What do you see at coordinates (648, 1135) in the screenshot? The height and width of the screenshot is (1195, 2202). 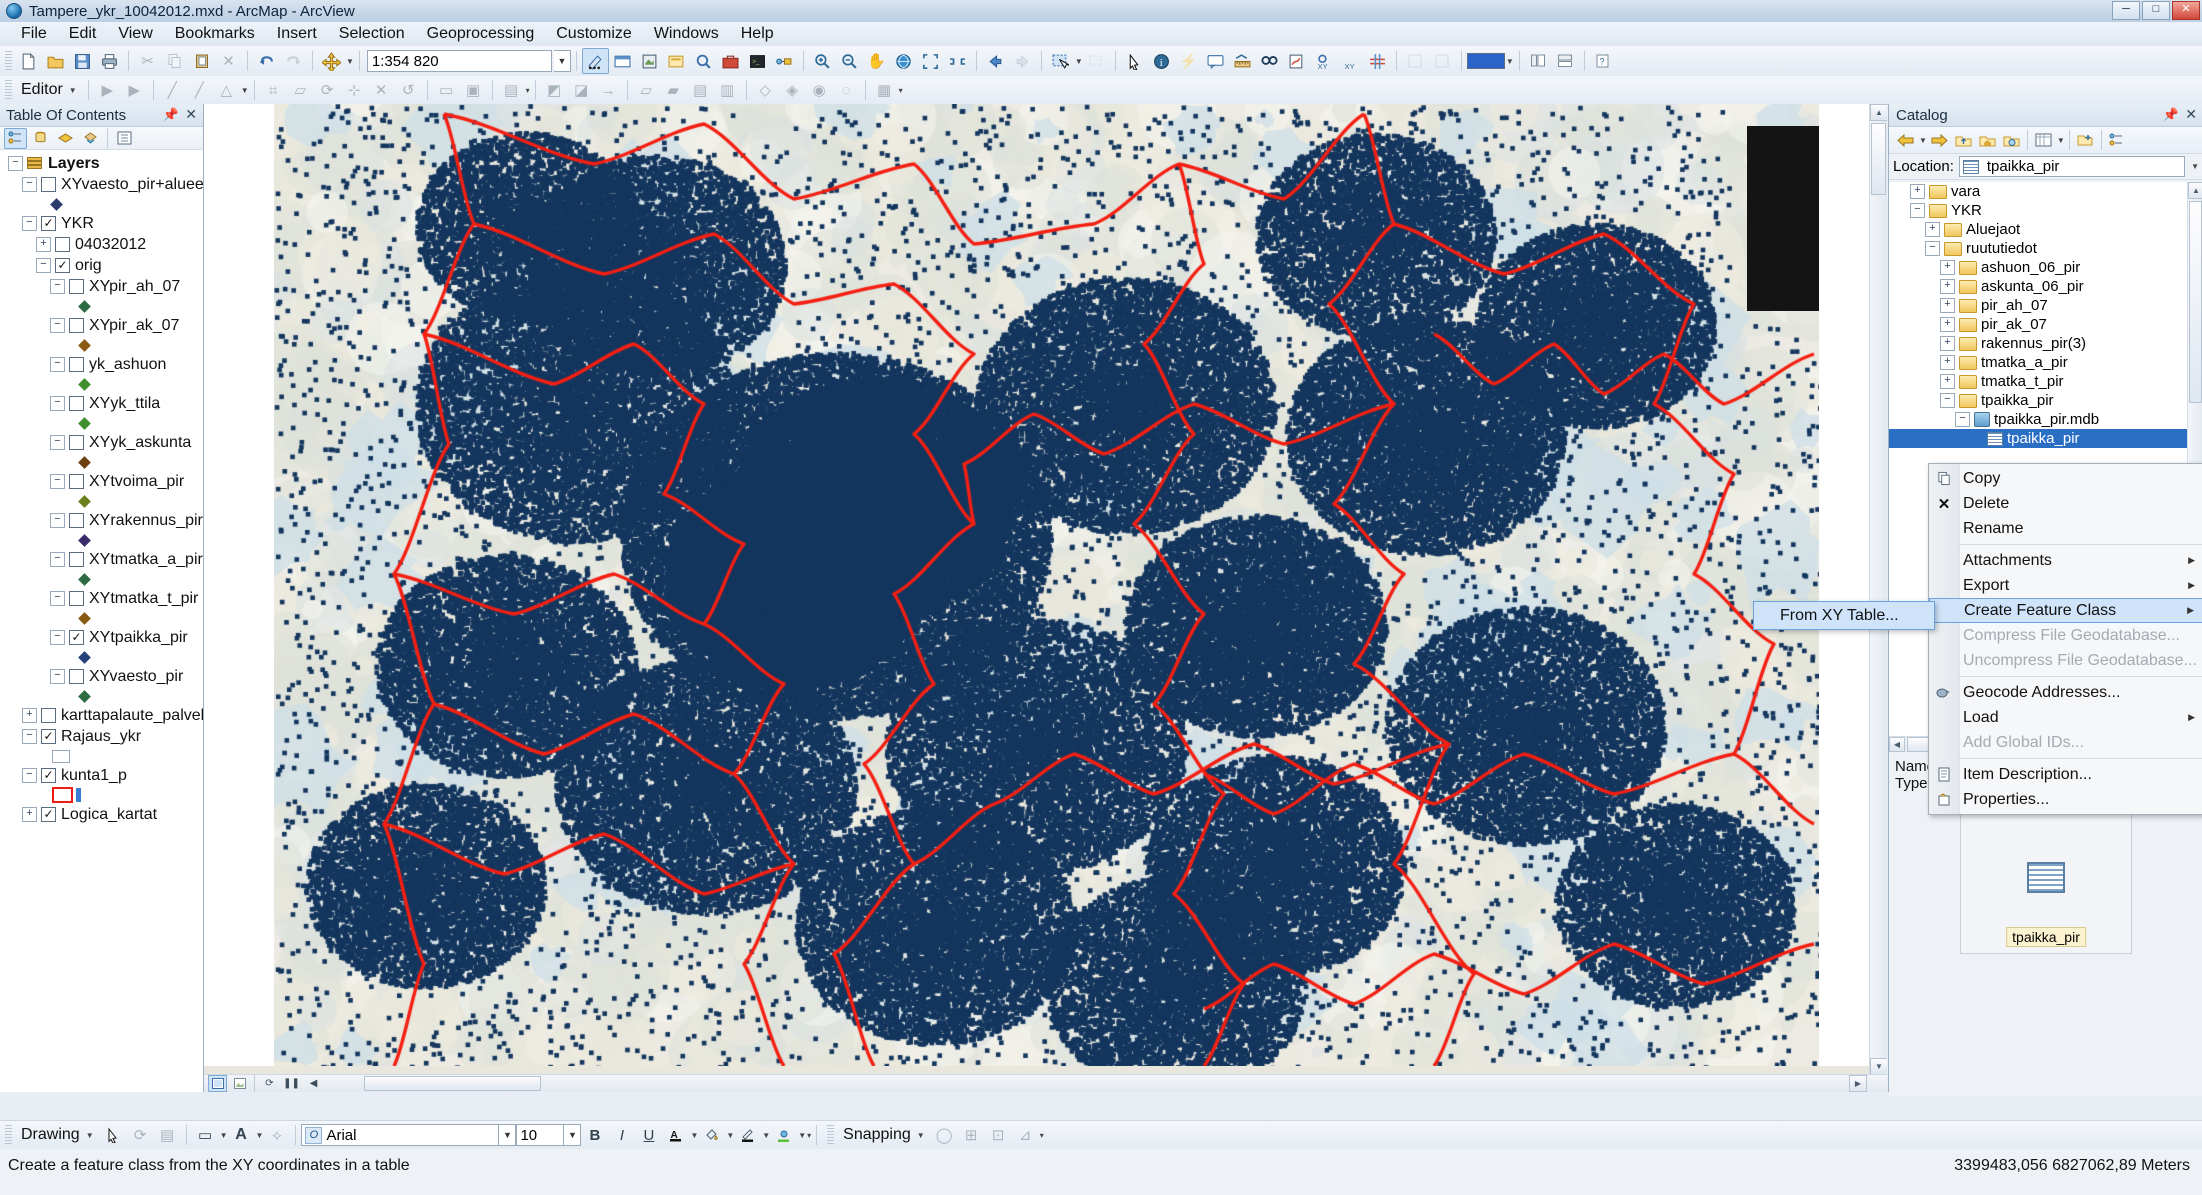 I see `underline-button: U` at bounding box center [648, 1135].